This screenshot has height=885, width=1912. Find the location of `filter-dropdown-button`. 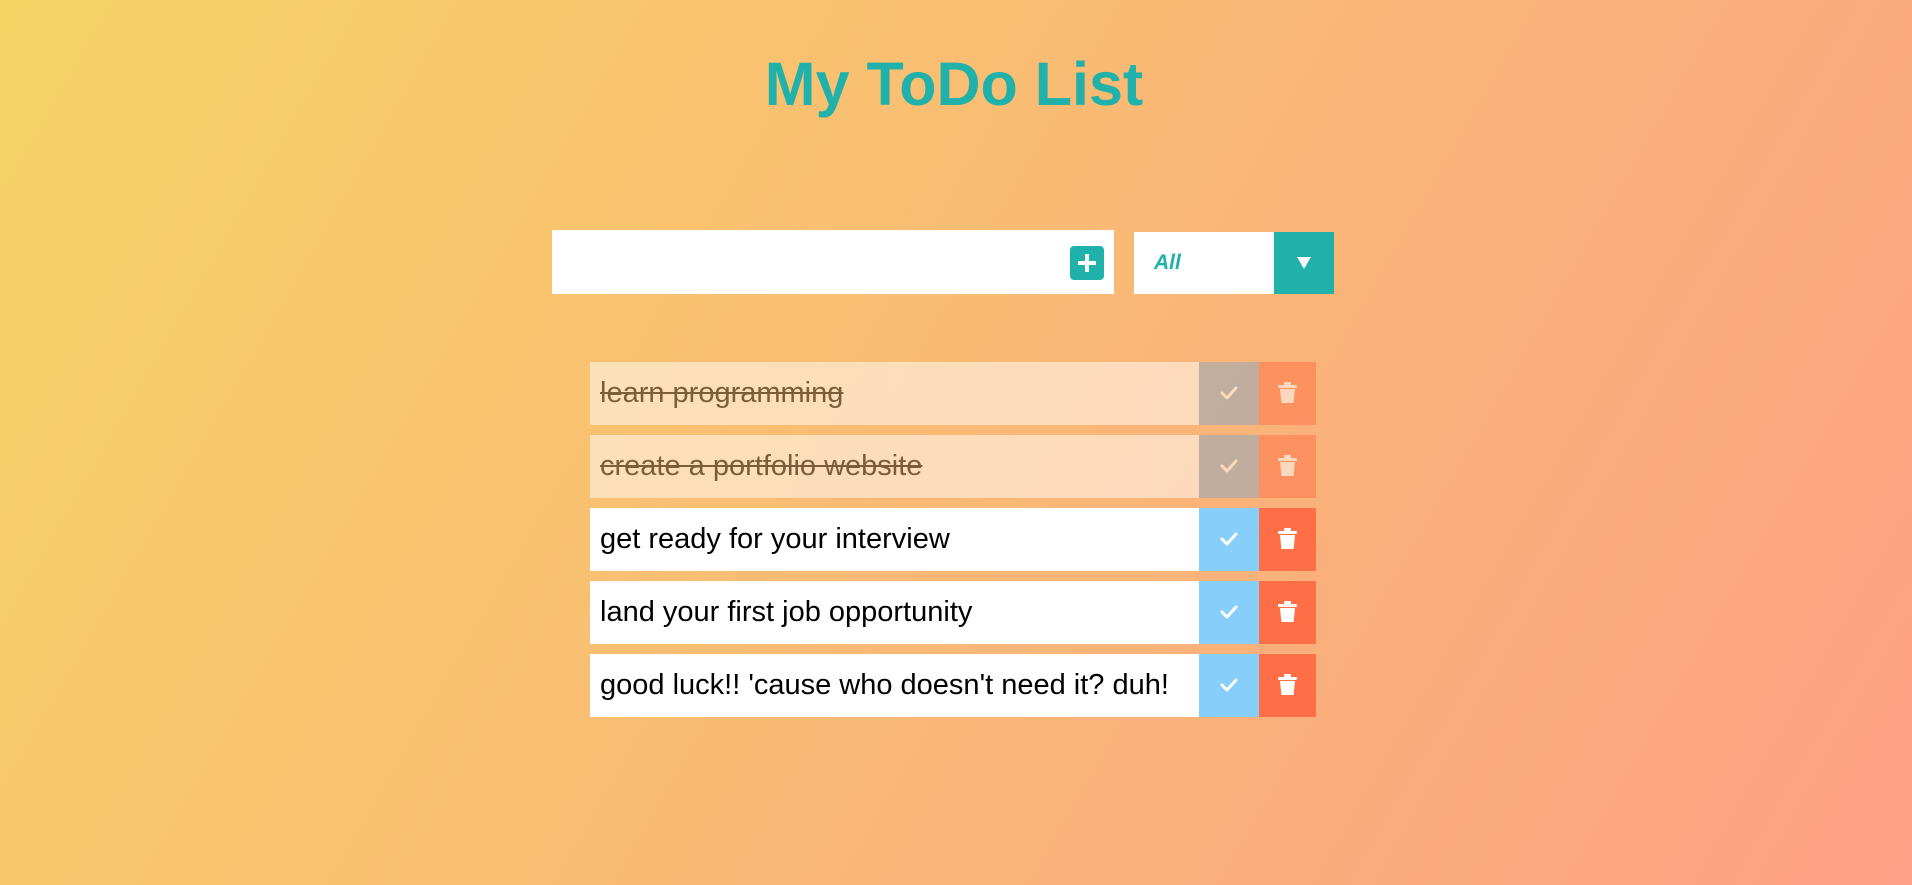

filter-dropdown-button is located at coordinates (1304, 263).